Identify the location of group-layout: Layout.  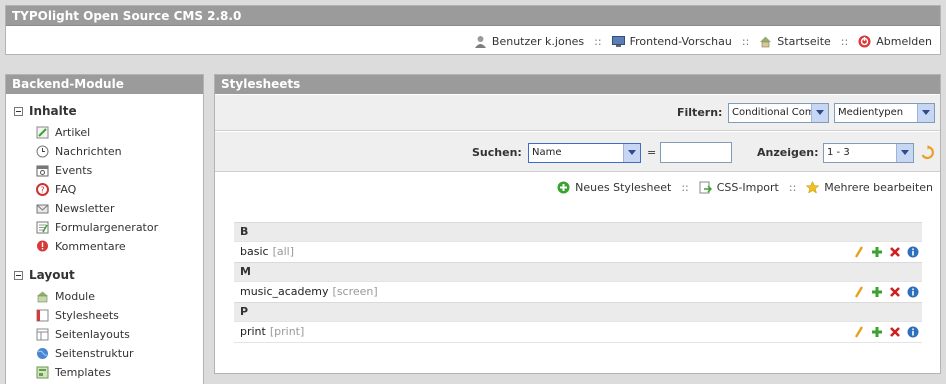
(44, 275).